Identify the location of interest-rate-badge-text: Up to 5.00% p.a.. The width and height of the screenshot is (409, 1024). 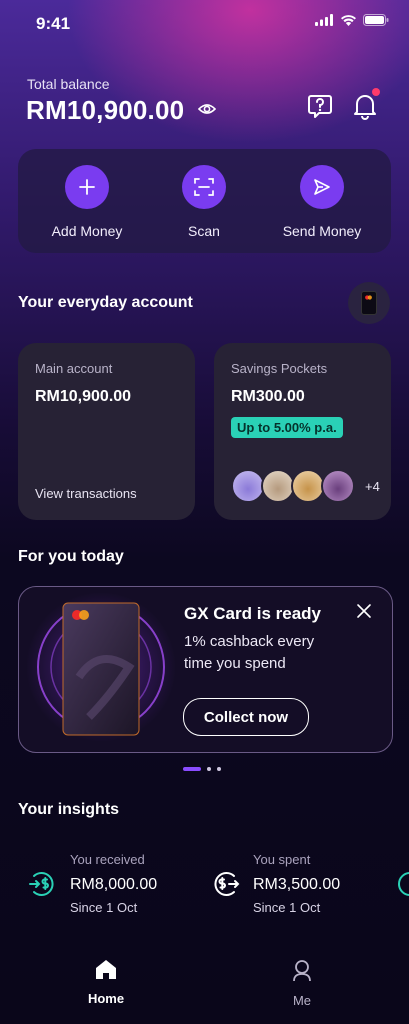
(287, 427).